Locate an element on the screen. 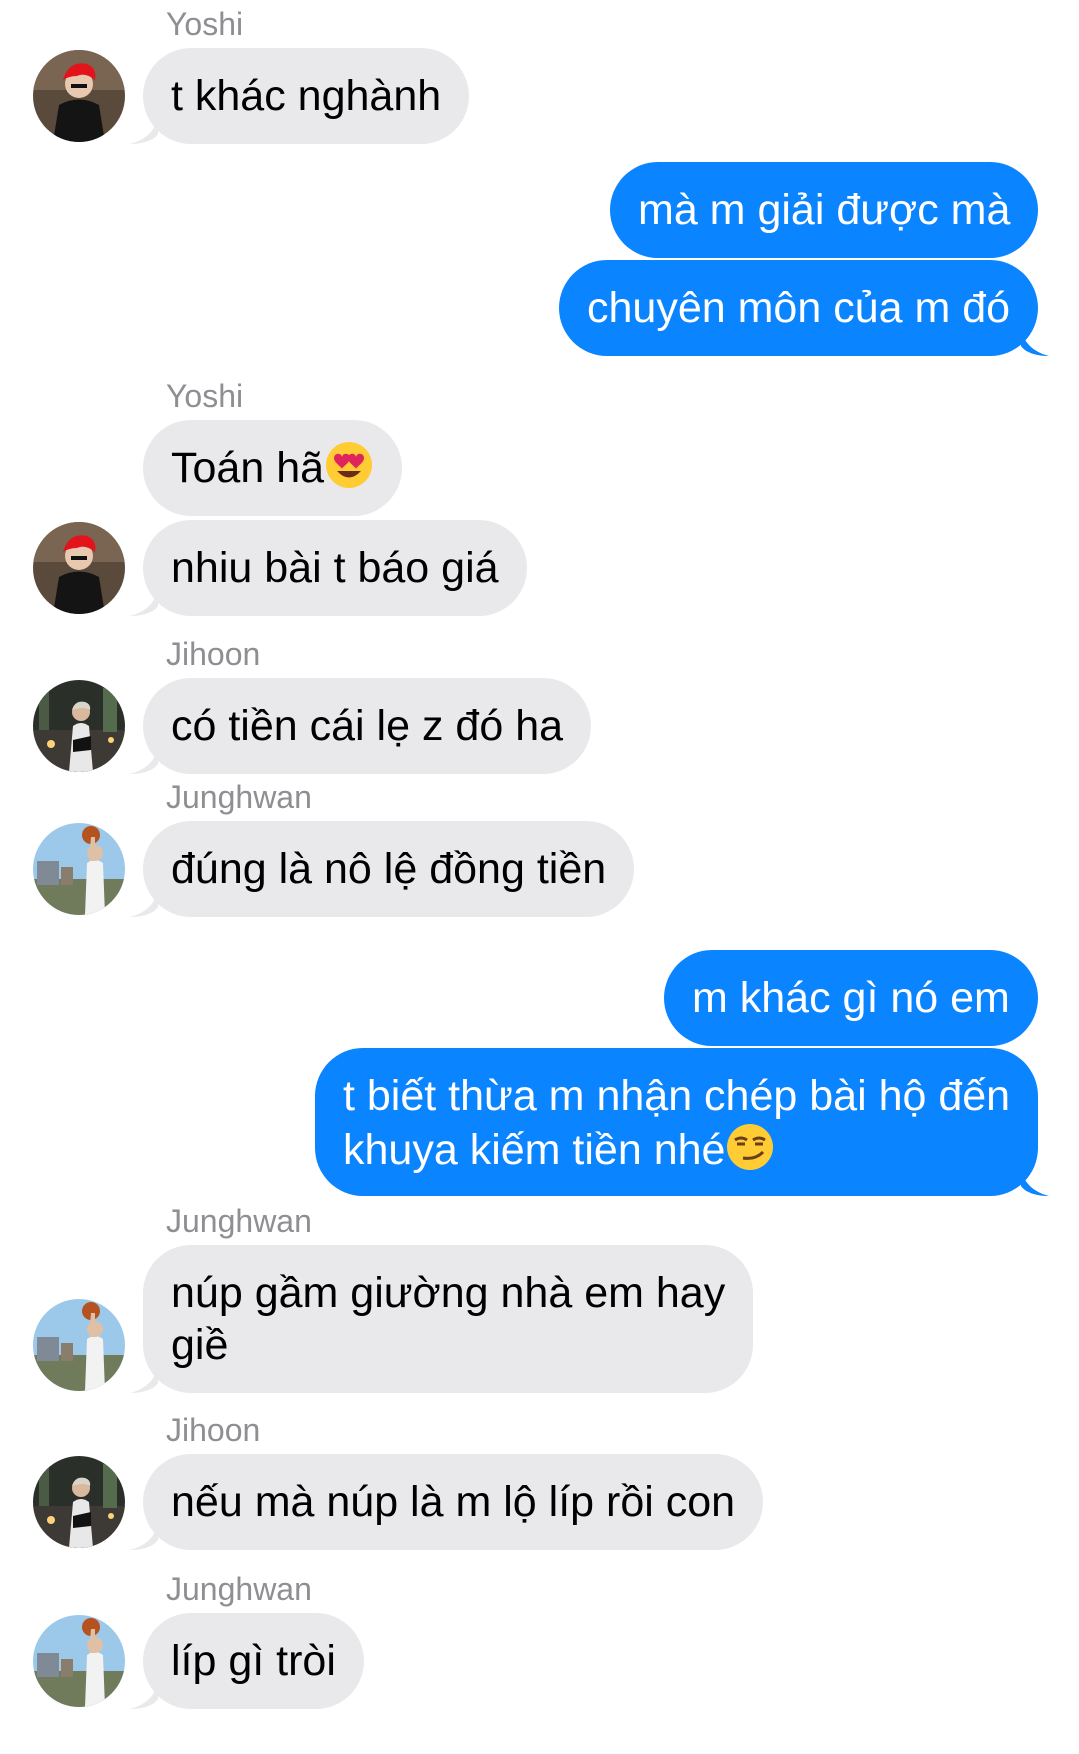  outgoing-message-bubble: m khác gì nó em is located at coordinates (851, 998).